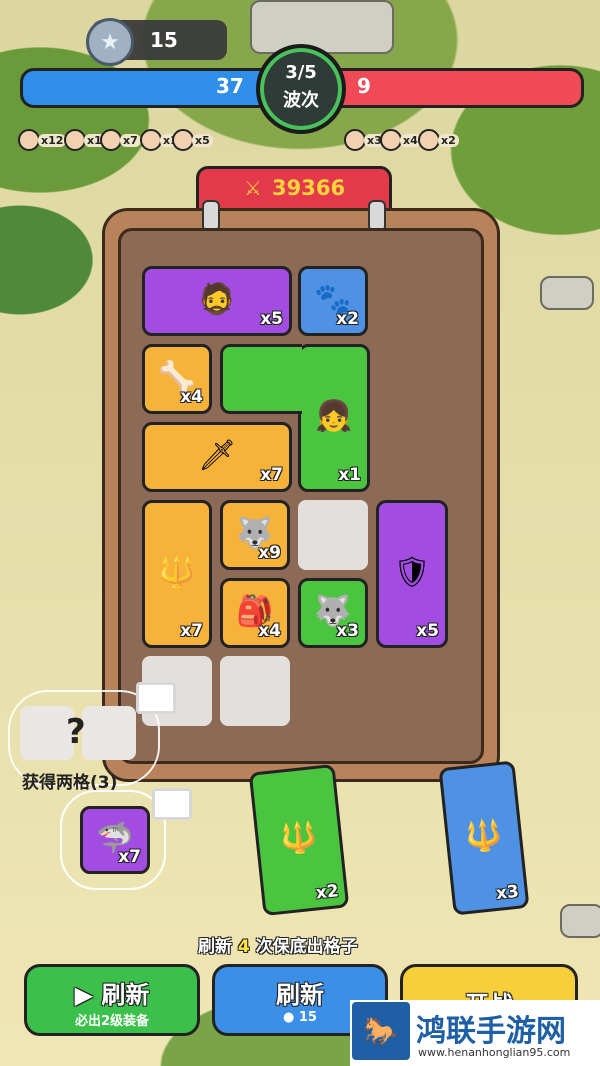 Image resolution: width=600 pixels, height=1066 pixels. I want to click on player-unit: x7, so click(120, 140).